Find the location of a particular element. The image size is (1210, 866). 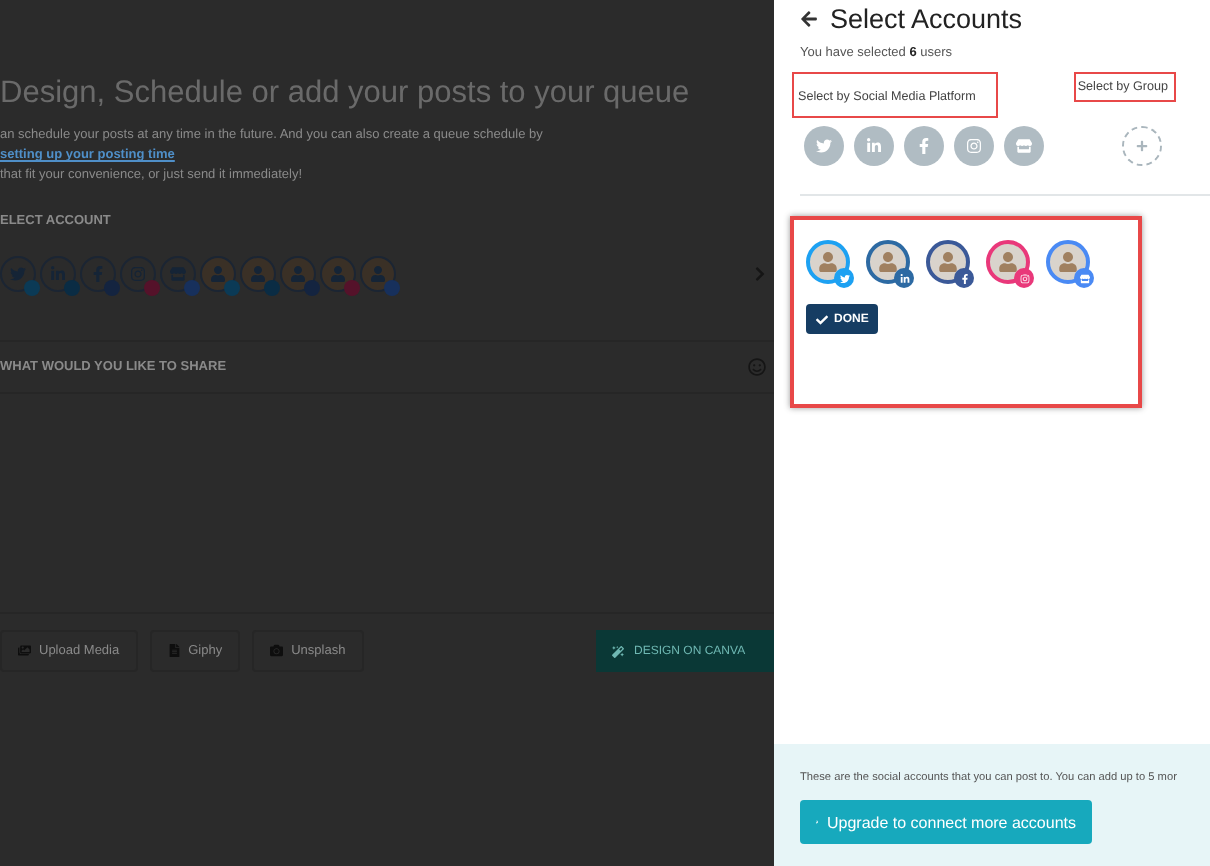

plus-icon is located at coordinates (1142, 146).